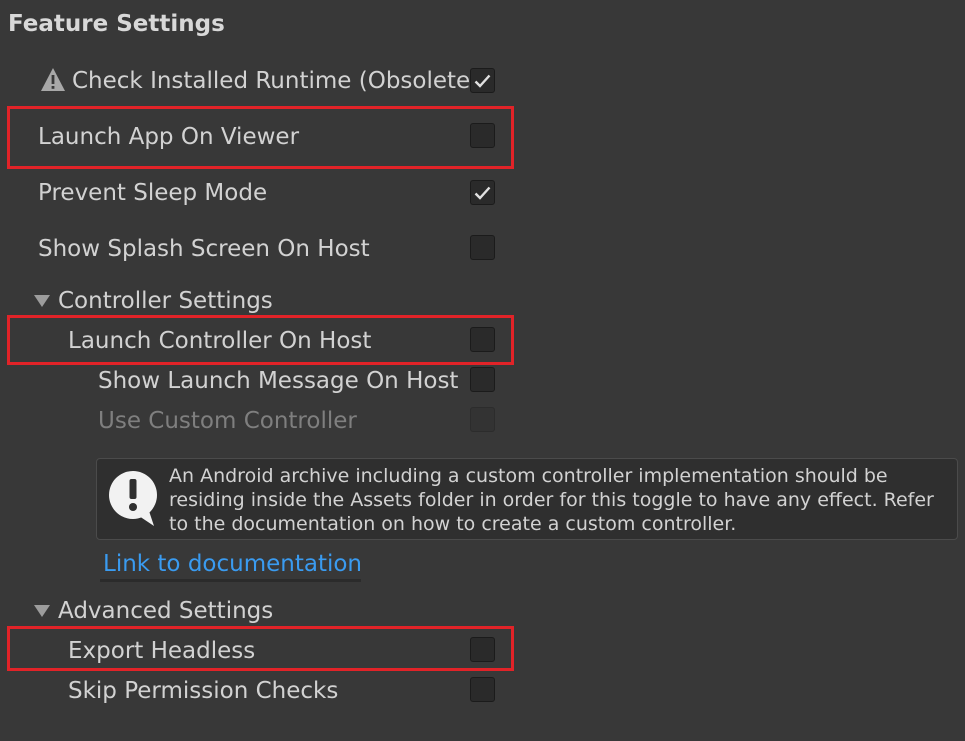 The height and width of the screenshot is (741, 965). I want to click on use-custom-controller-label: Use Custom Controller, so click(227, 421).